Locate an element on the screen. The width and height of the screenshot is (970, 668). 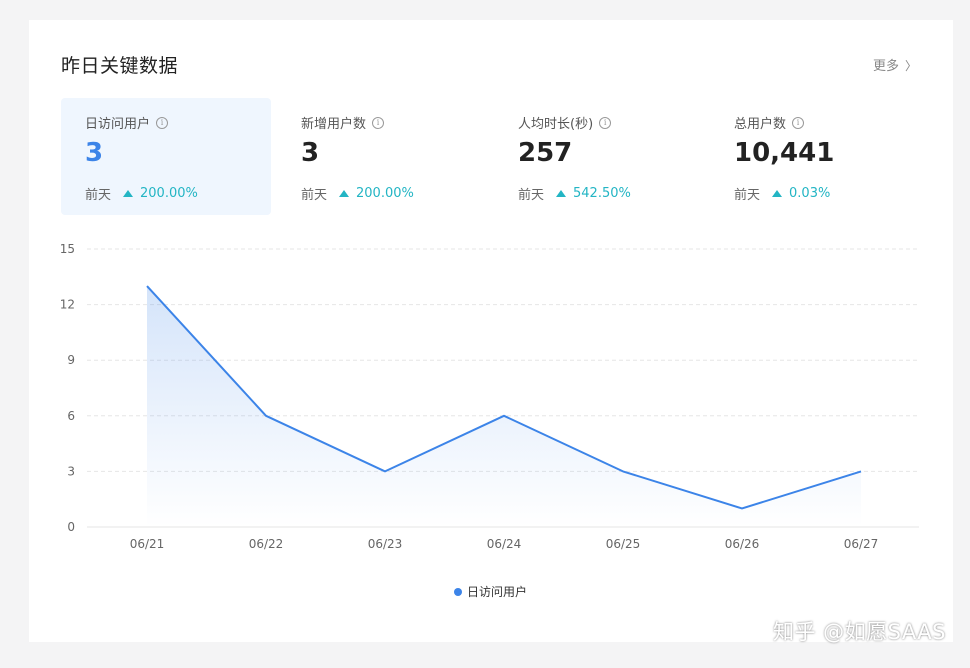
watermark: 知乎 @如愿SAAS is located at coordinates (859, 632).